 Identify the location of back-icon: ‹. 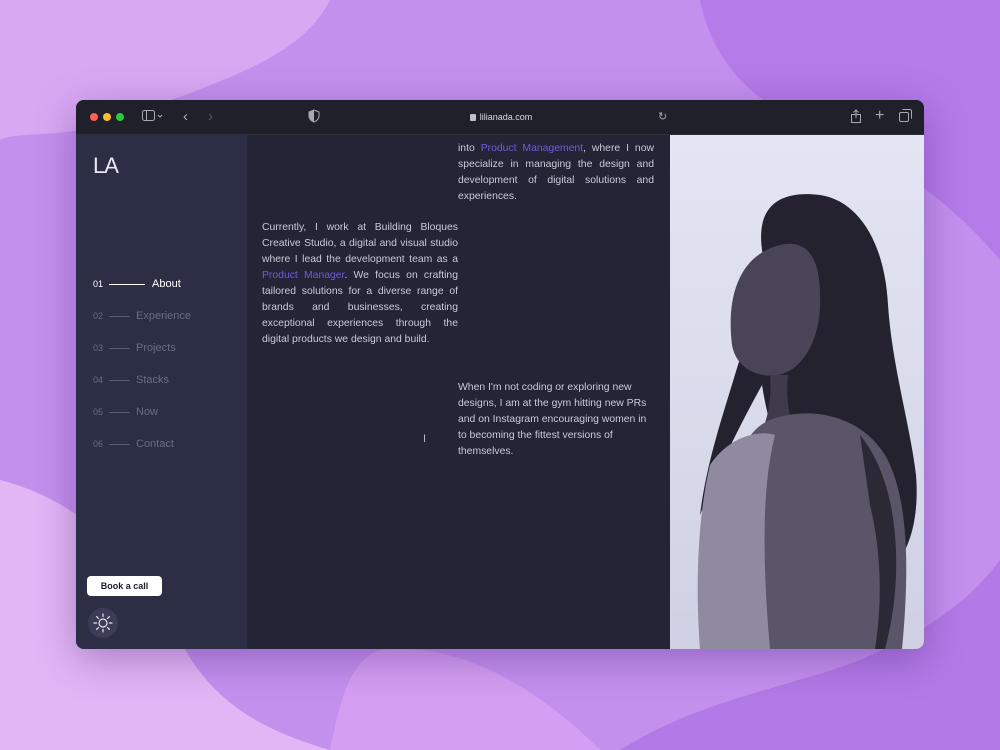
(185, 117).